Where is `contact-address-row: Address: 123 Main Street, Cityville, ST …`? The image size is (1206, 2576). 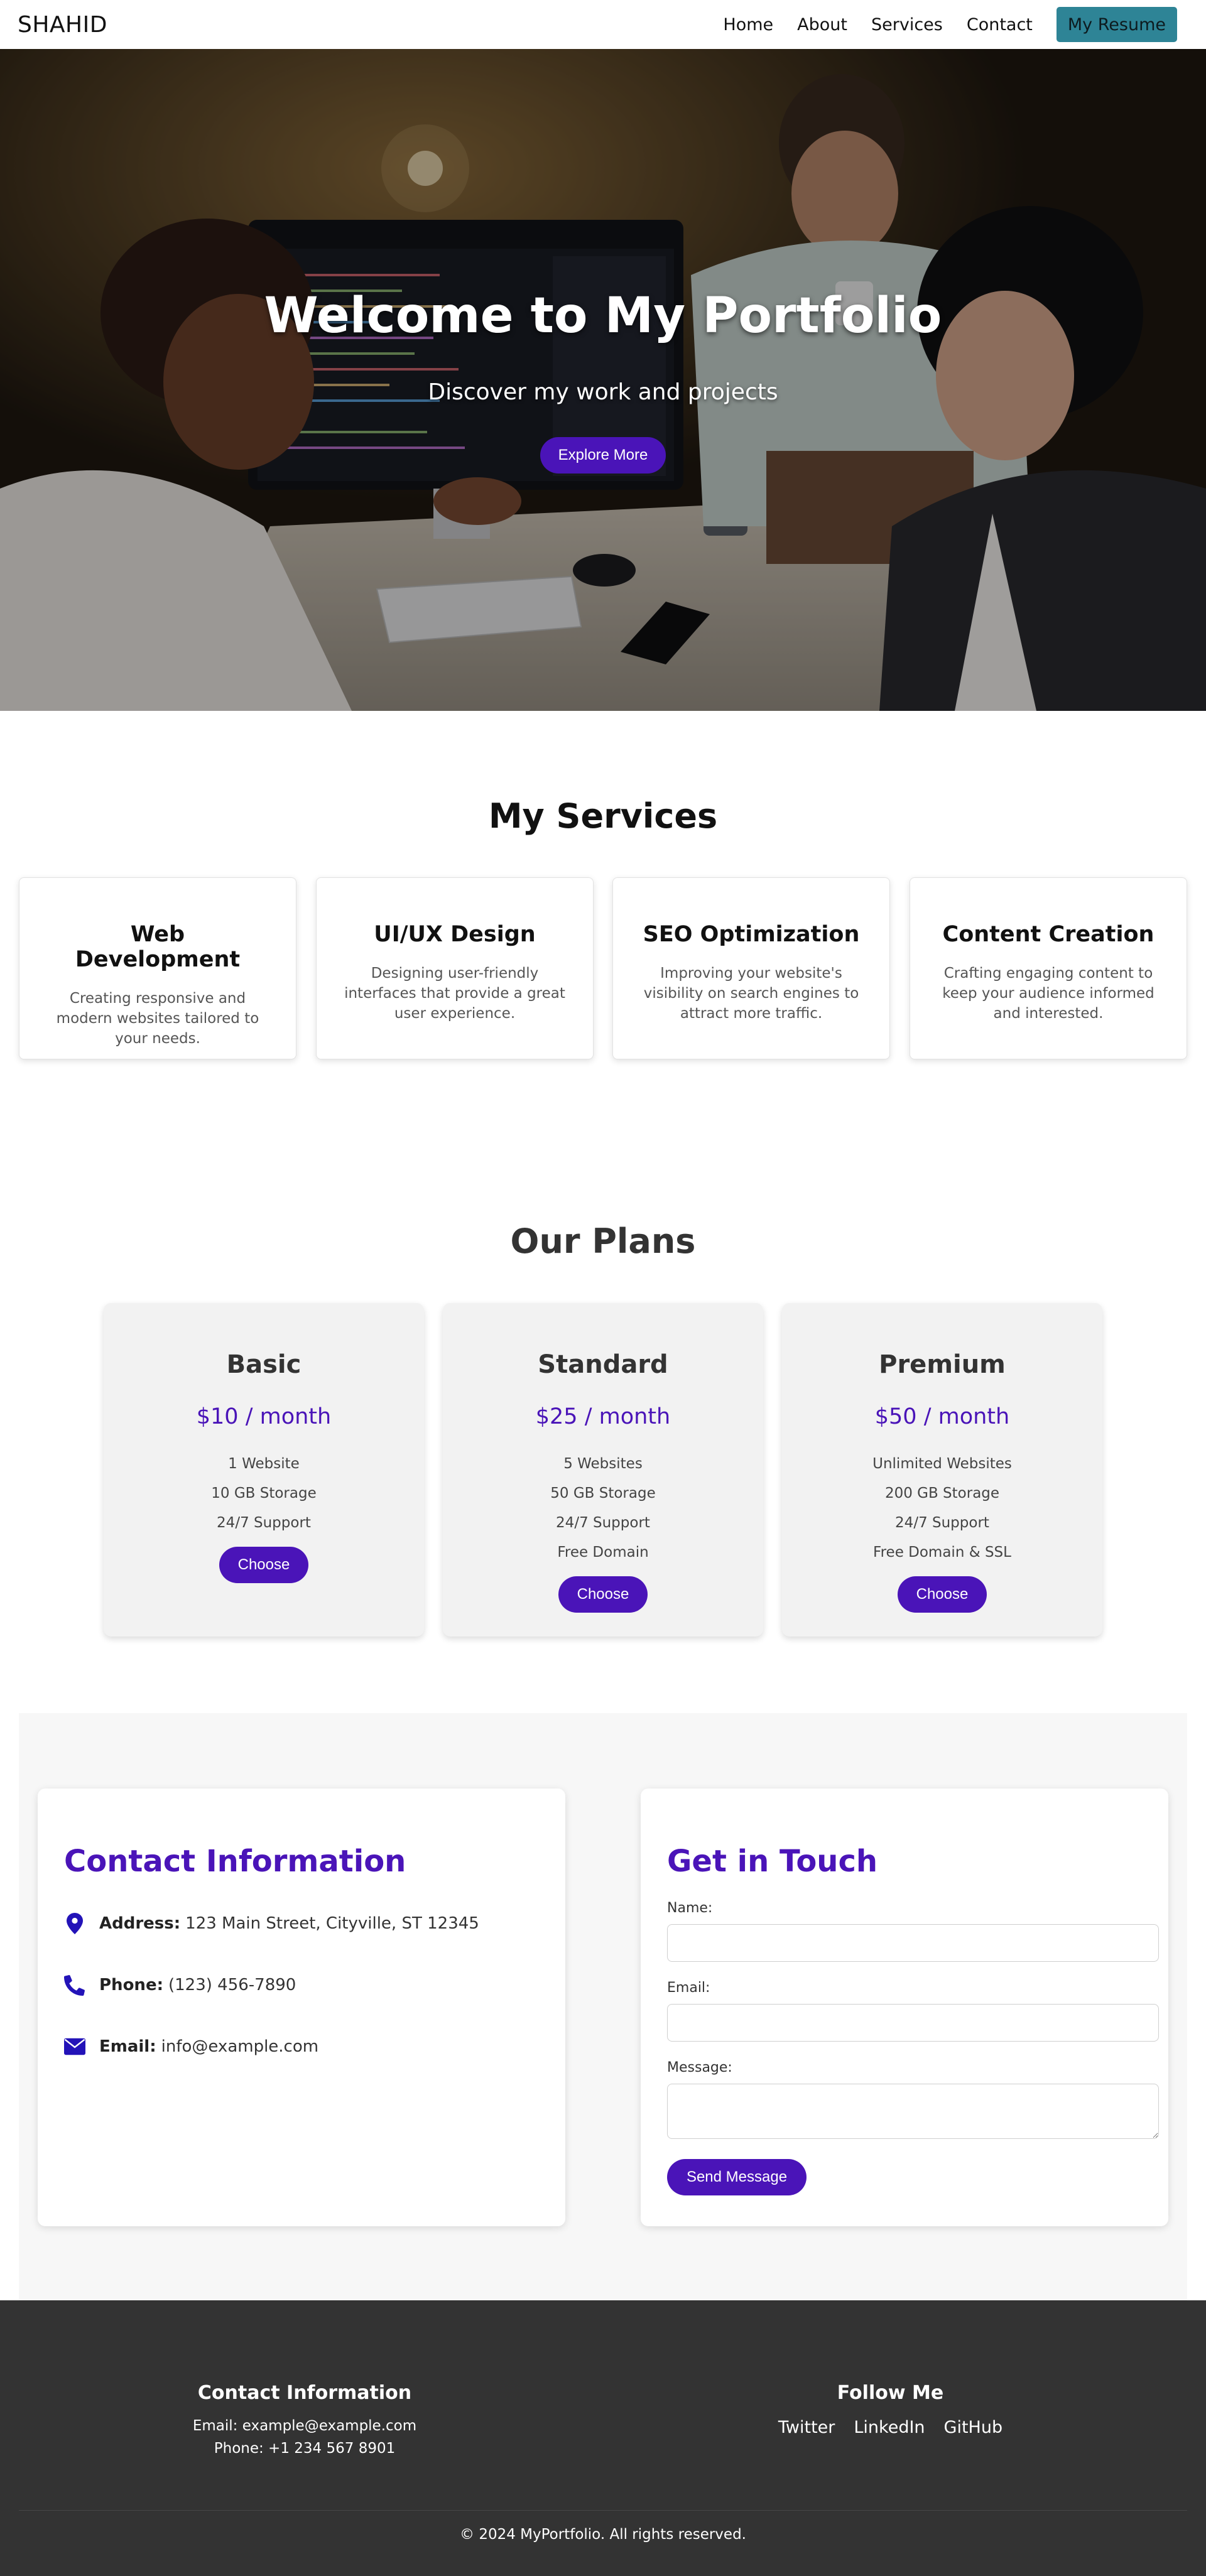 contact-address-row: Address: 123 Main Street, Cityville, ST … is located at coordinates (271, 1923).